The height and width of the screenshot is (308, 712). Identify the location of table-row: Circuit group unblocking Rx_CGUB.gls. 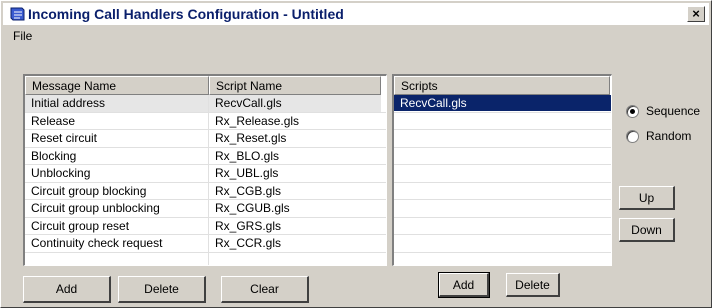
(205, 209).